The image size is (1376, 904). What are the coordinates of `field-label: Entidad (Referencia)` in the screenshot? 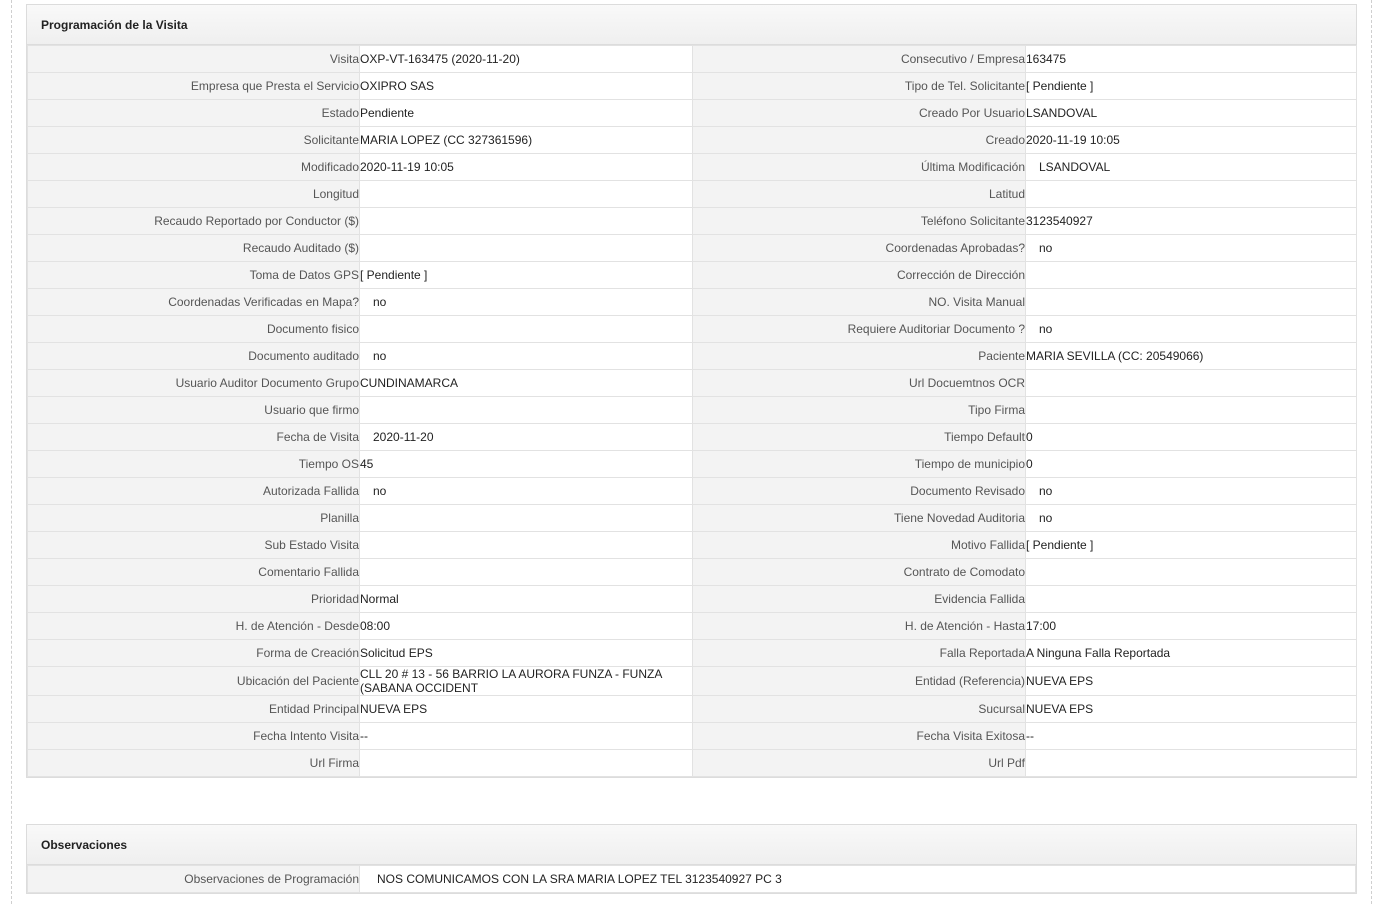 It's located at (859, 681).